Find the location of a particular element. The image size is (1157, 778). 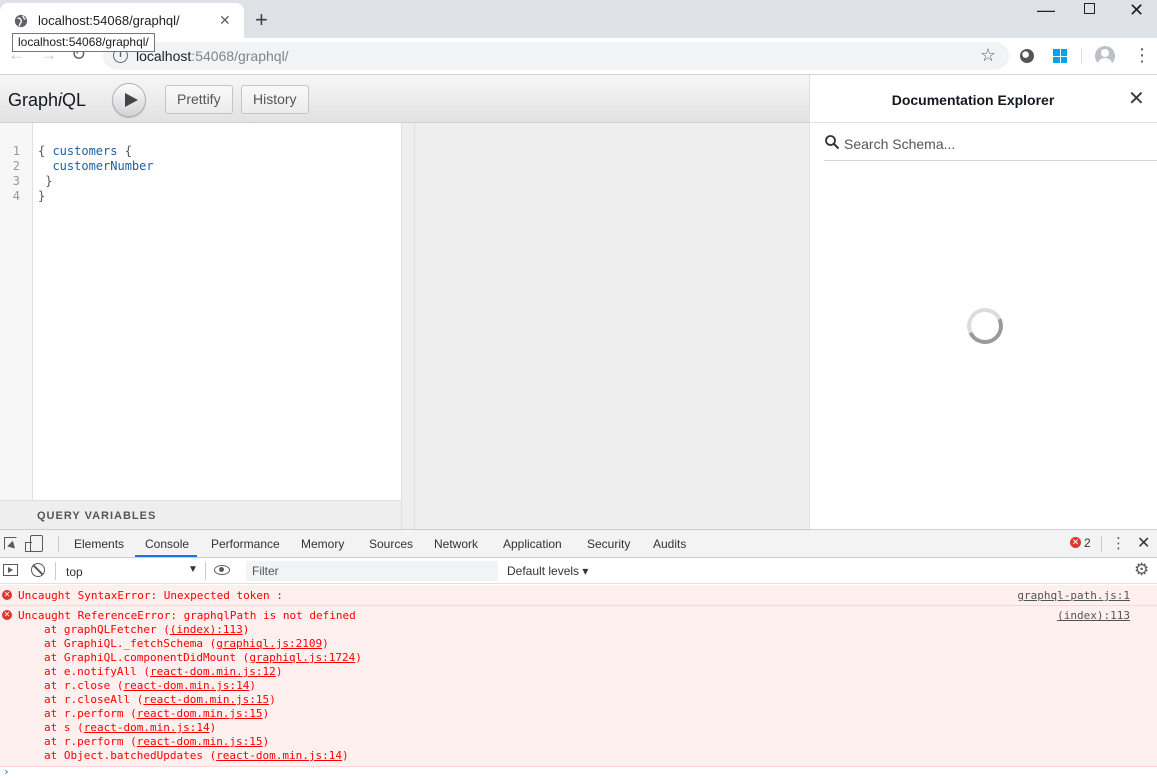

stack-frame: at r.closeAll (react-dom.min.js:15) is located at coordinates (160, 700).